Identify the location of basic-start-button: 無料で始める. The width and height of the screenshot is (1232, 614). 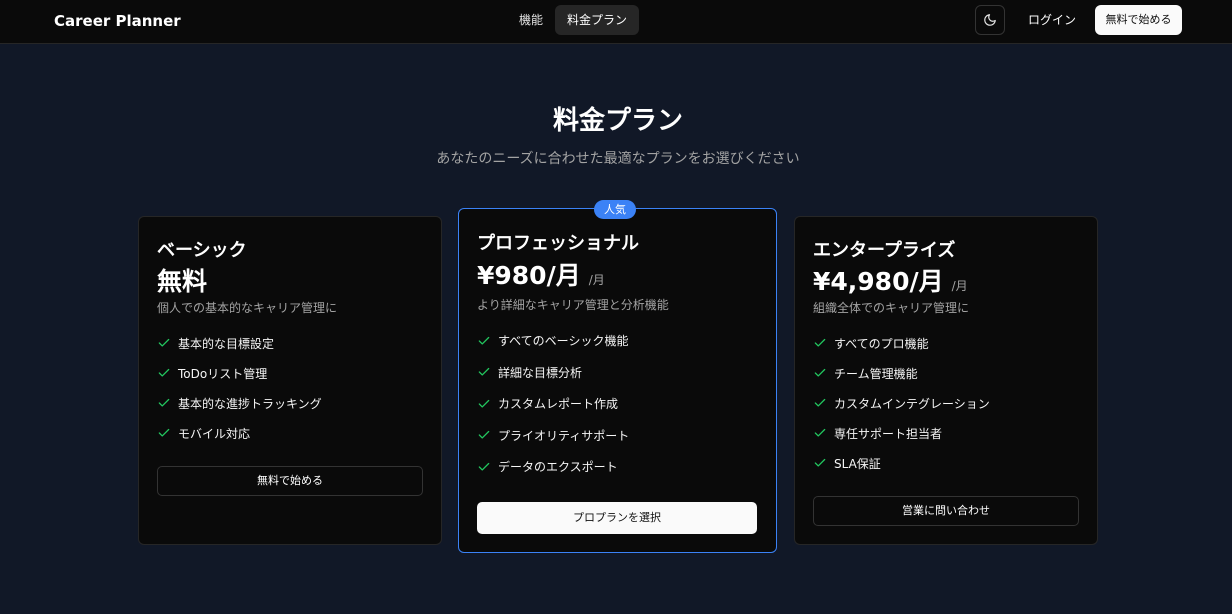
(290, 481).